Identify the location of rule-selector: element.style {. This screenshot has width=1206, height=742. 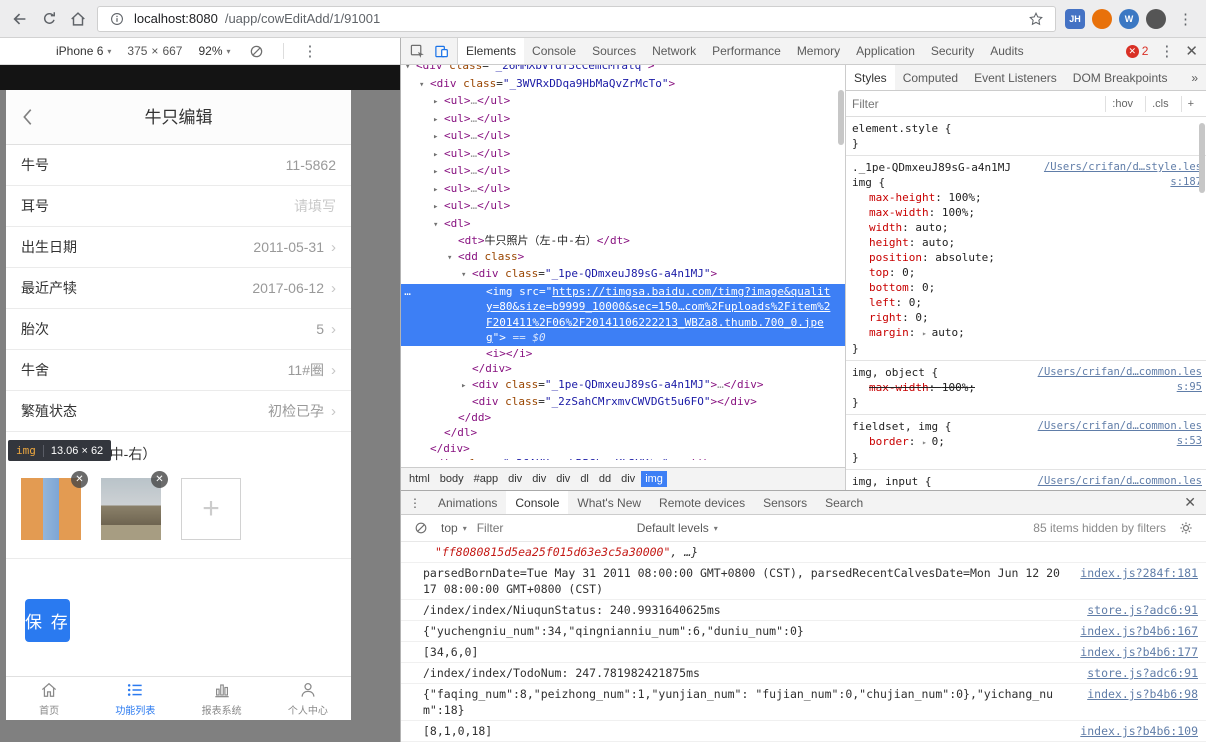
(901, 128).